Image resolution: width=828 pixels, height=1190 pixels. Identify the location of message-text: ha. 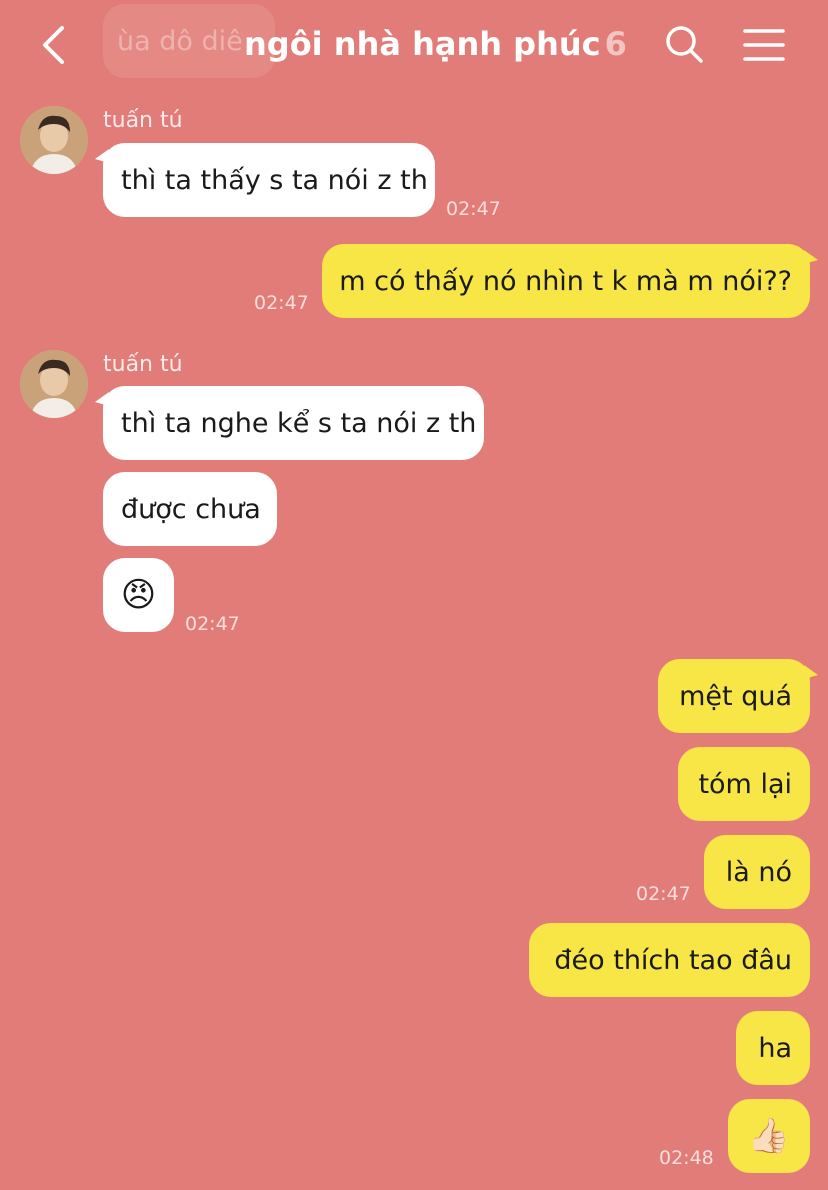
(775, 1048).